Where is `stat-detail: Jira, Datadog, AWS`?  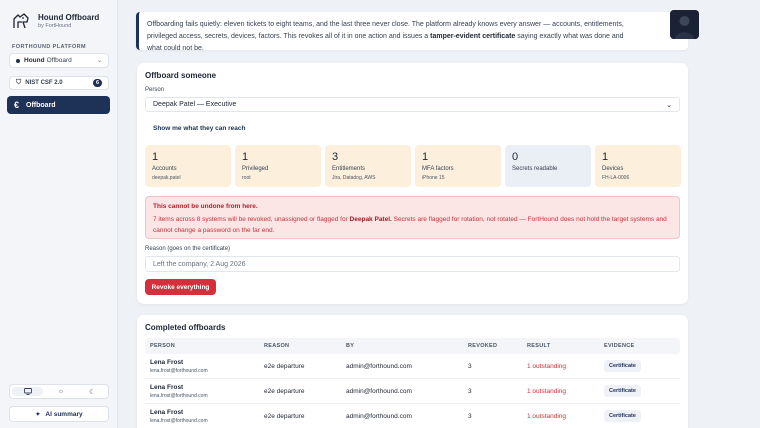
stat-detail: Jira, Datadog, AWS is located at coordinates (354, 178).